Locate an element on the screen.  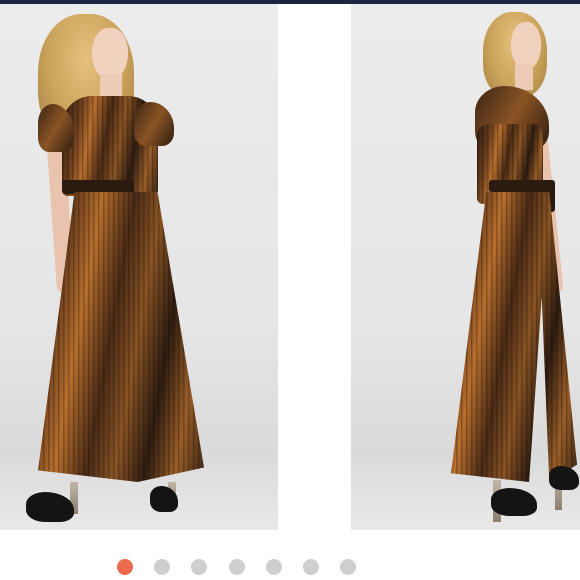
shoe-left is located at coordinates (50, 507).